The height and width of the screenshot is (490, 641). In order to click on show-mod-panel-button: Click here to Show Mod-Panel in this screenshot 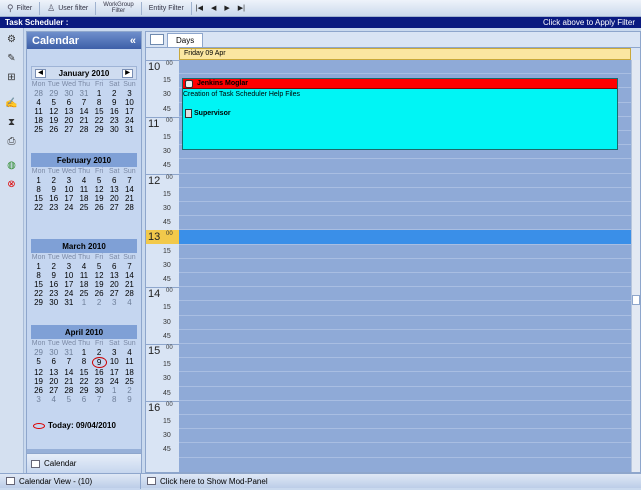, I will do `click(204, 481)`.